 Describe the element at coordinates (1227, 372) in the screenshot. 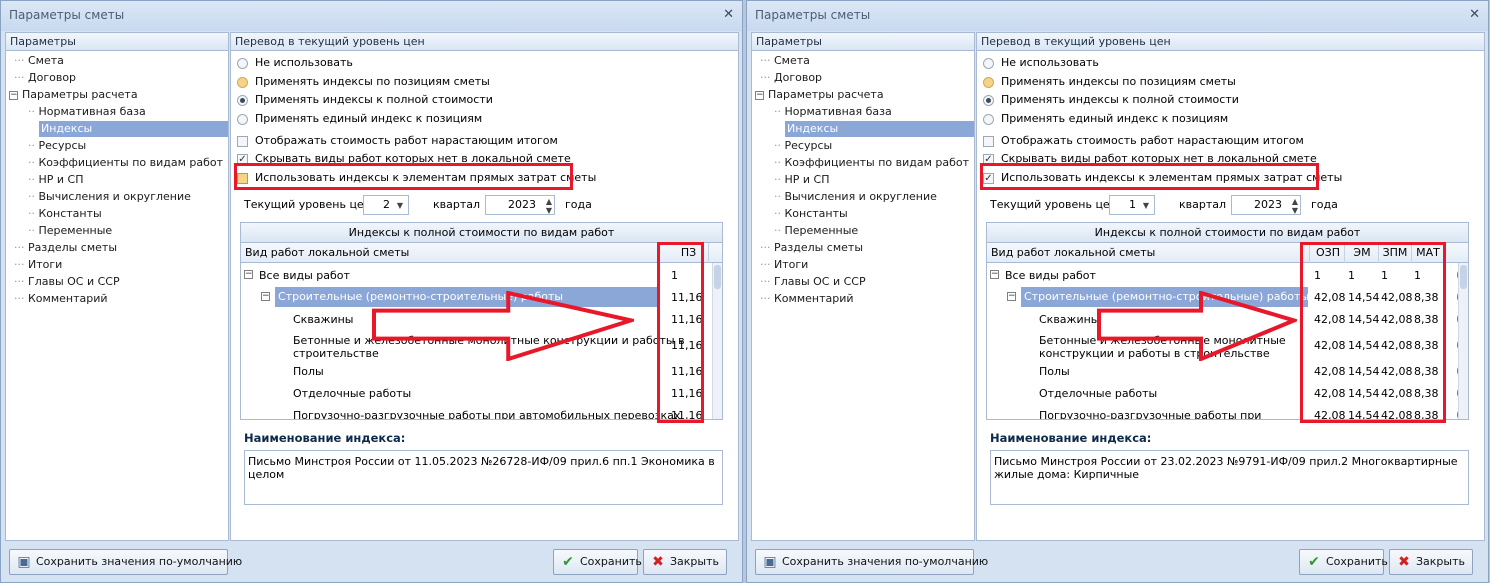

I see `table-row: Полы 42,08 14,54 42,08 8,38` at that location.